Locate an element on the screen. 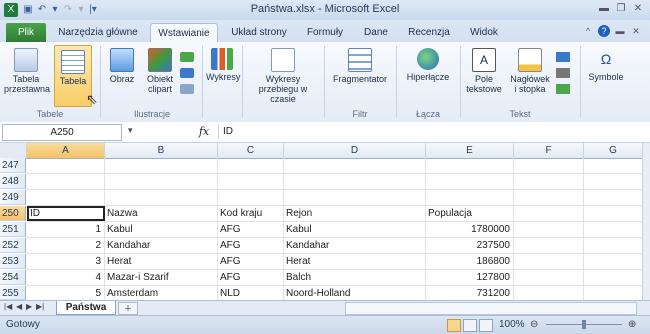 The height and width of the screenshot is (334, 650). tab-insert: Wstawianie is located at coordinates (184, 33).